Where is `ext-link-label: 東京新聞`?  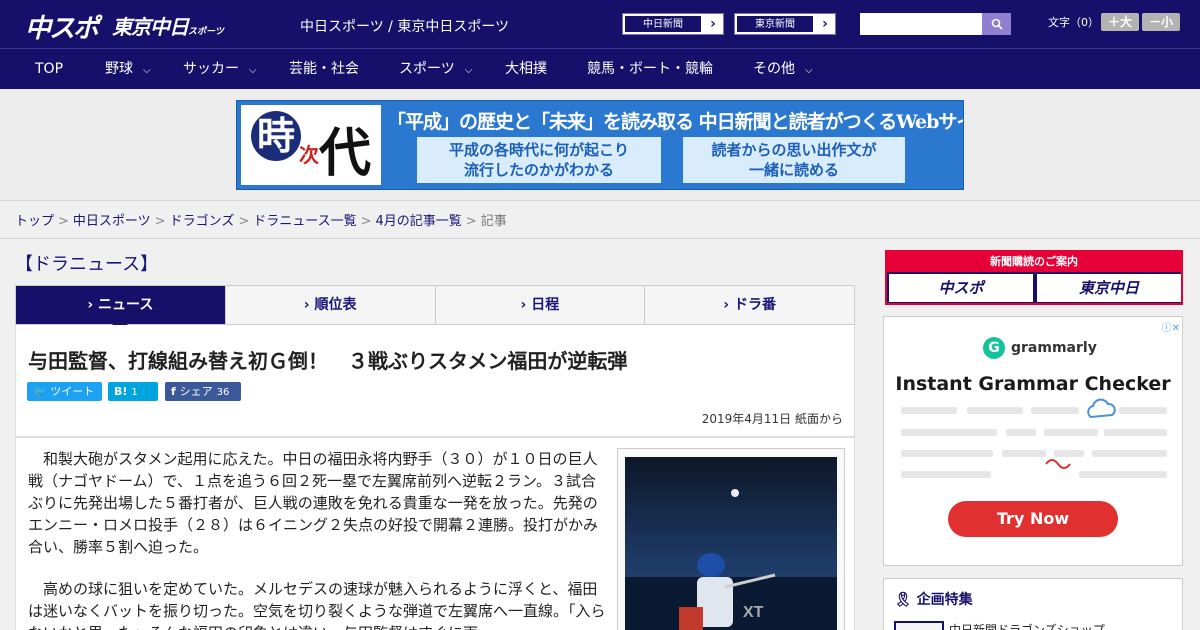
ext-link-label: 東京新聞 is located at coordinates (775, 24).